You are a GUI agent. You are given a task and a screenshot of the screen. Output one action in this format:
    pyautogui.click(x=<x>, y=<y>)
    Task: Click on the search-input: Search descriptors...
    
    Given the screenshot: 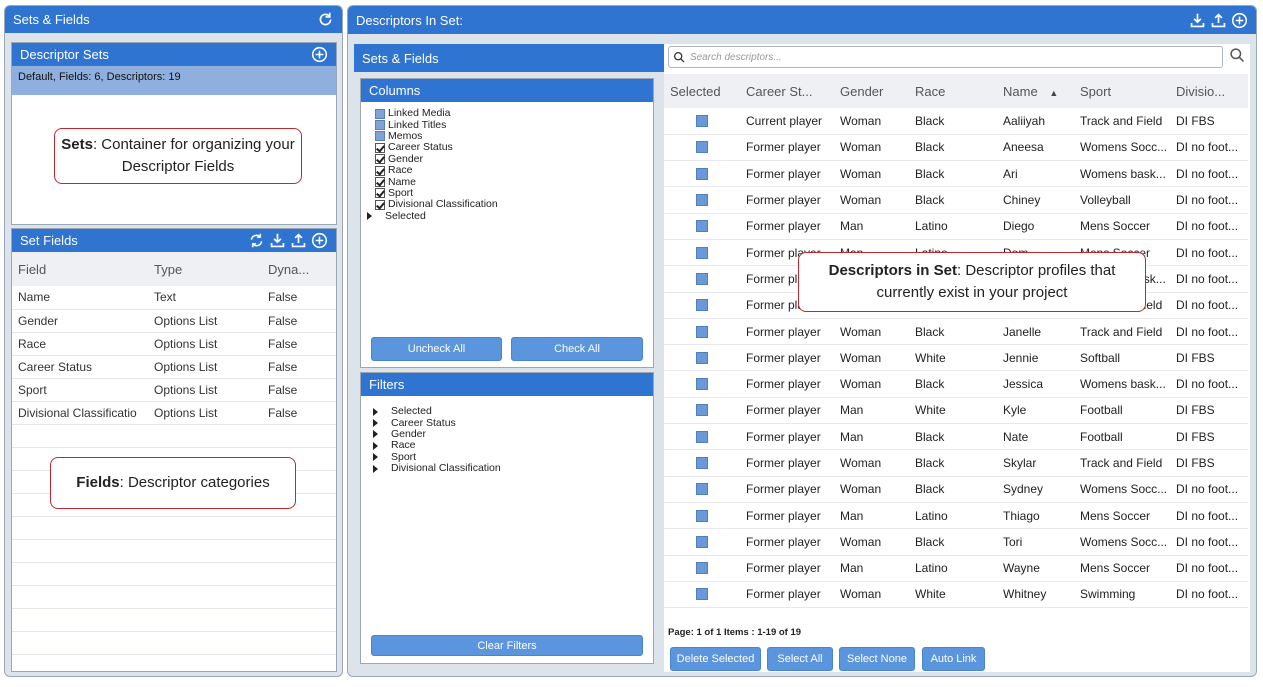 What is the action you would take?
    pyautogui.click(x=945, y=57)
    